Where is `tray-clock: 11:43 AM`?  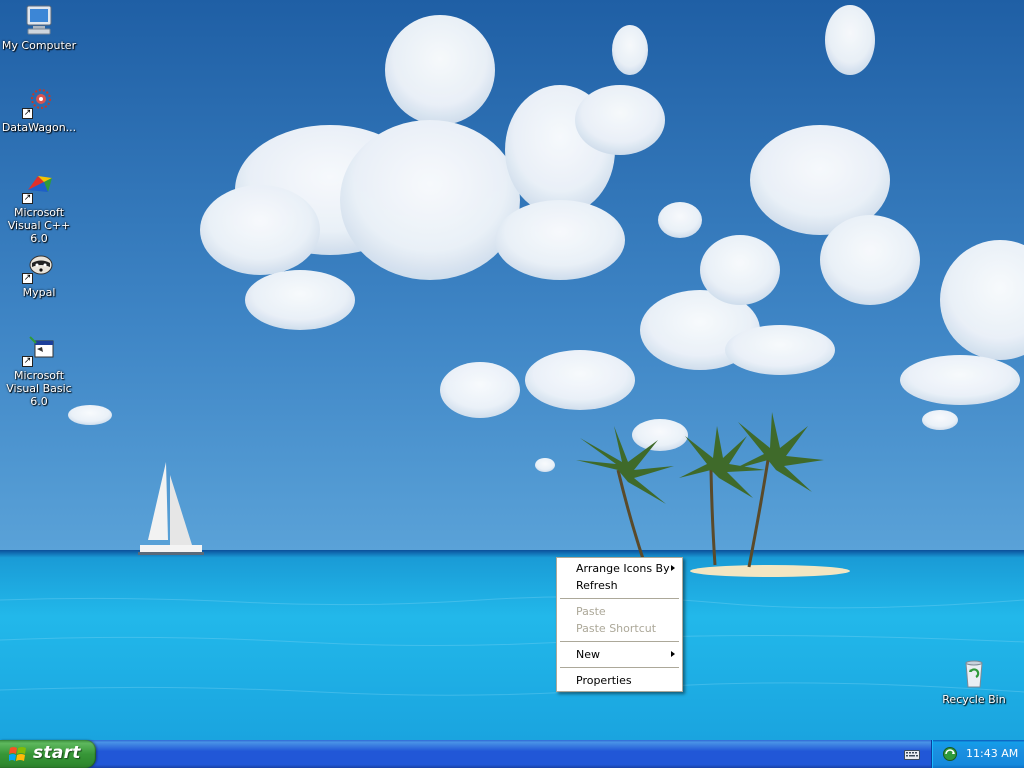 tray-clock: 11:43 AM is located at coordinates (992, 753).